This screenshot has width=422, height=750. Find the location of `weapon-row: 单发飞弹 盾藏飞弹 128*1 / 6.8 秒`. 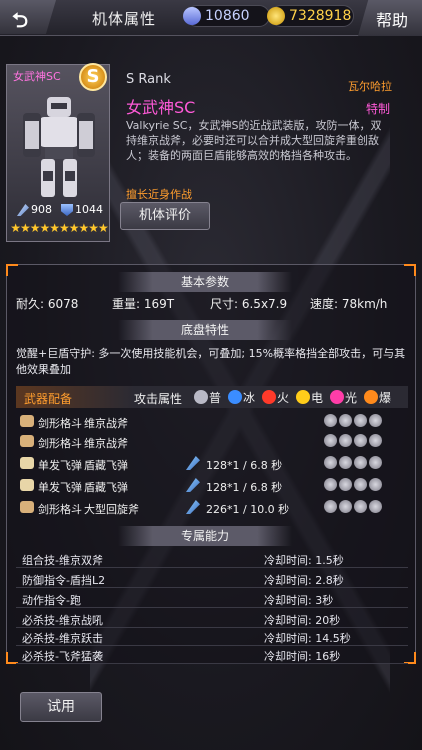

weapon-row: 单发飞弹 盾藏飞弹 128*1 / 6.8 秒 is located at coordinates (212, 464).